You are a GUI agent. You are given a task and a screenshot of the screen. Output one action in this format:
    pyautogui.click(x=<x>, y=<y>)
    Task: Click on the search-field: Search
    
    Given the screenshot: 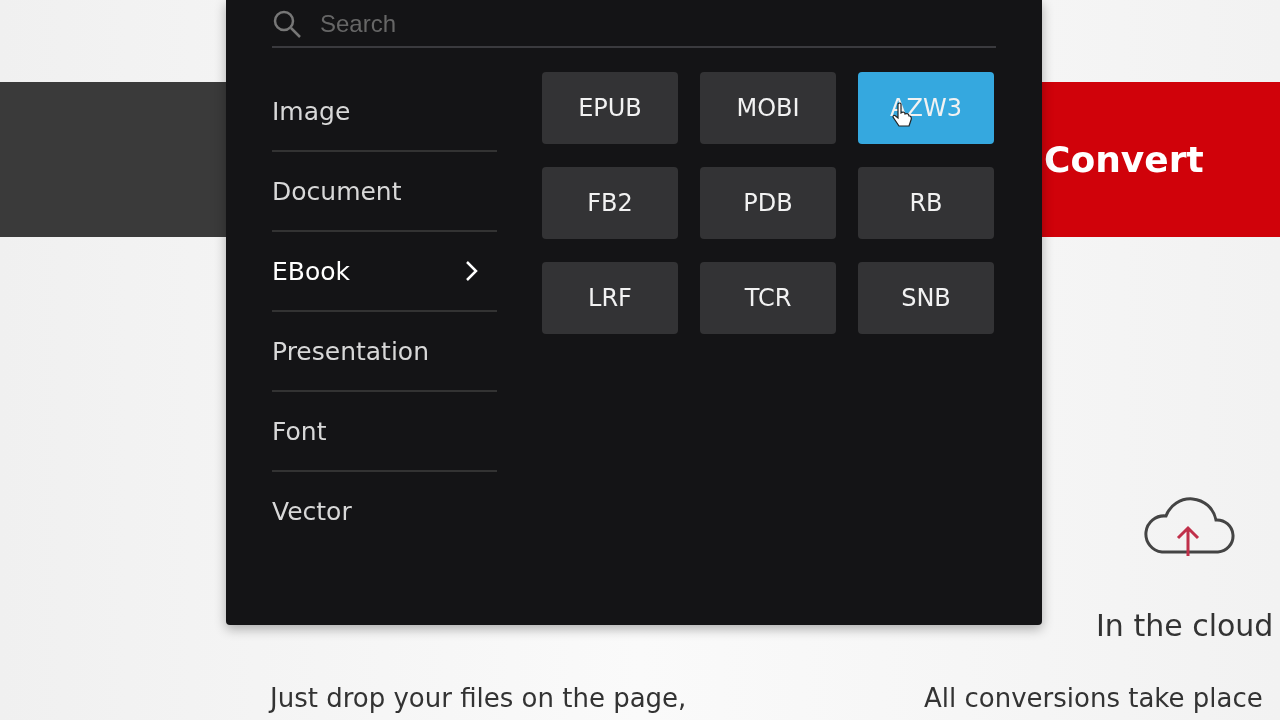 What is the action you would take?
    pyautogui.click(x=520, y=24)
    